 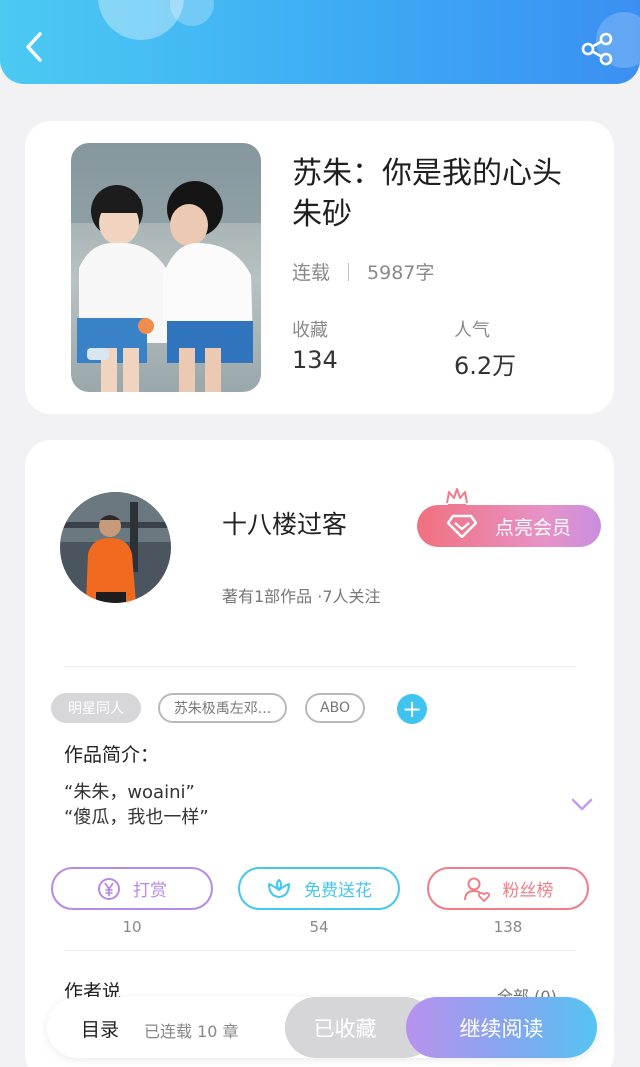 What do you see at coordinates (401, 273) in the screenshot?
I see `word-count: 5987字` at bounding box center [401, 273].